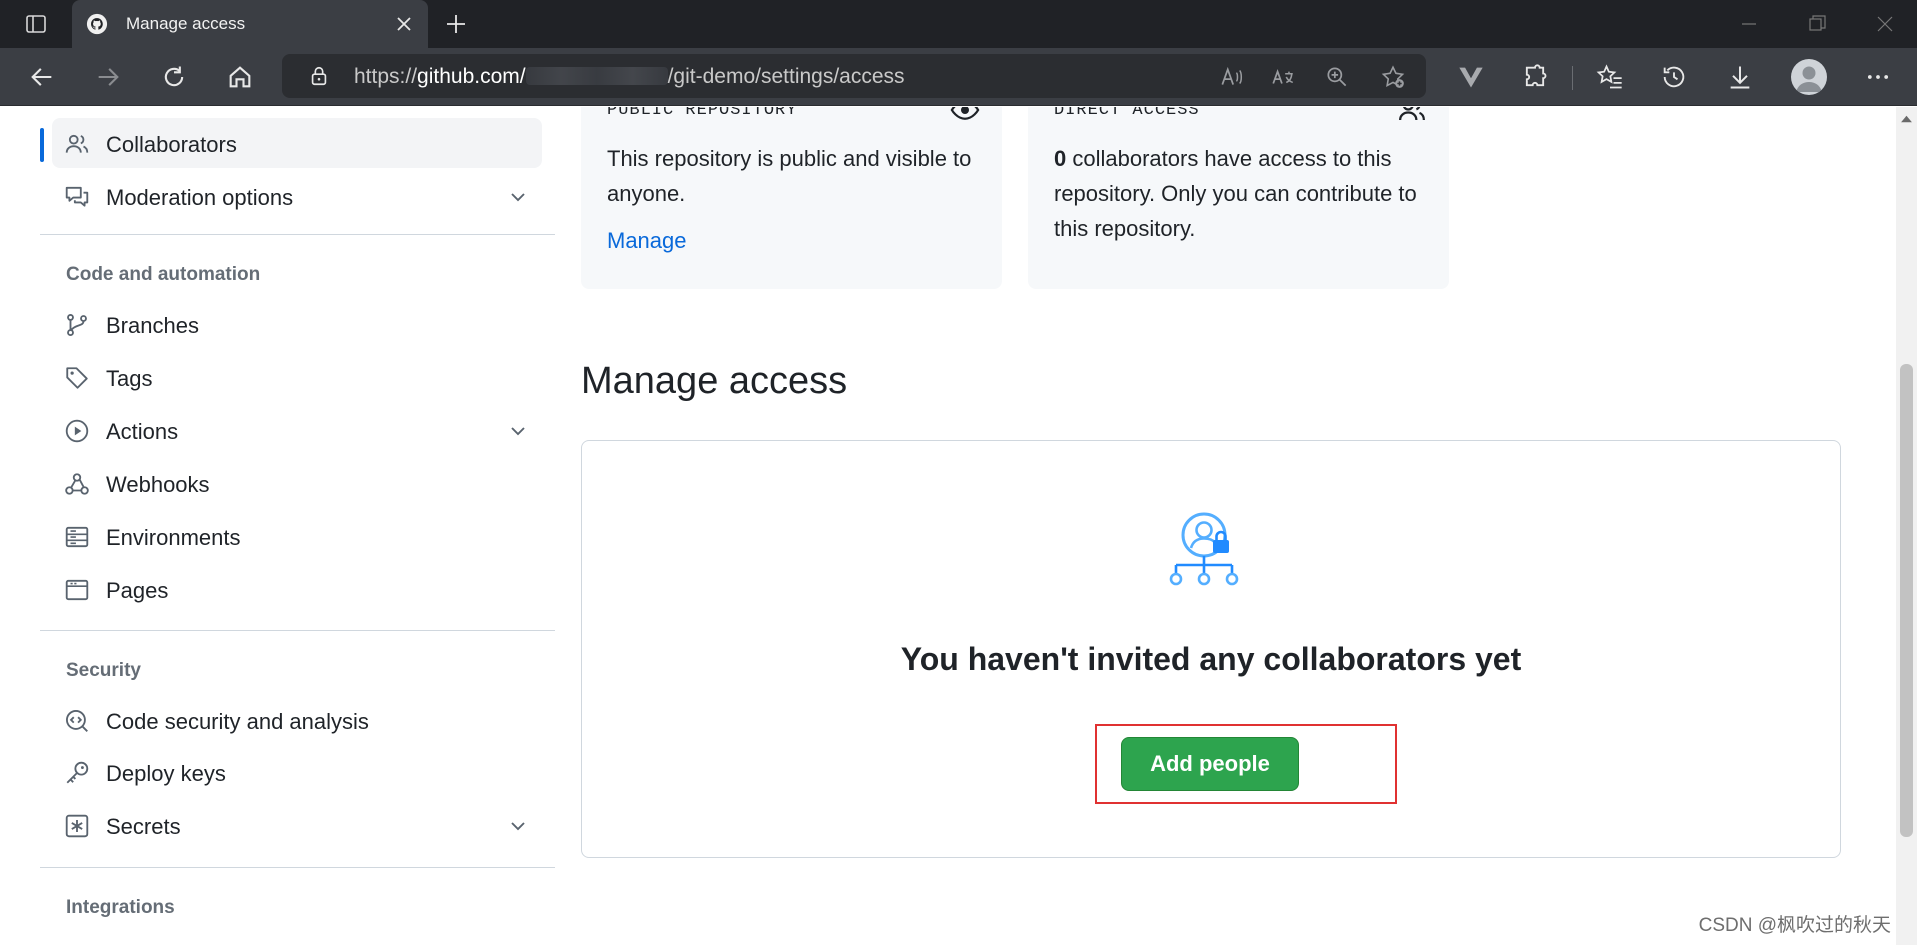  Describe the element at coordinates (1535, 77) in the screenshot. I see `extensions-icon` at that location.